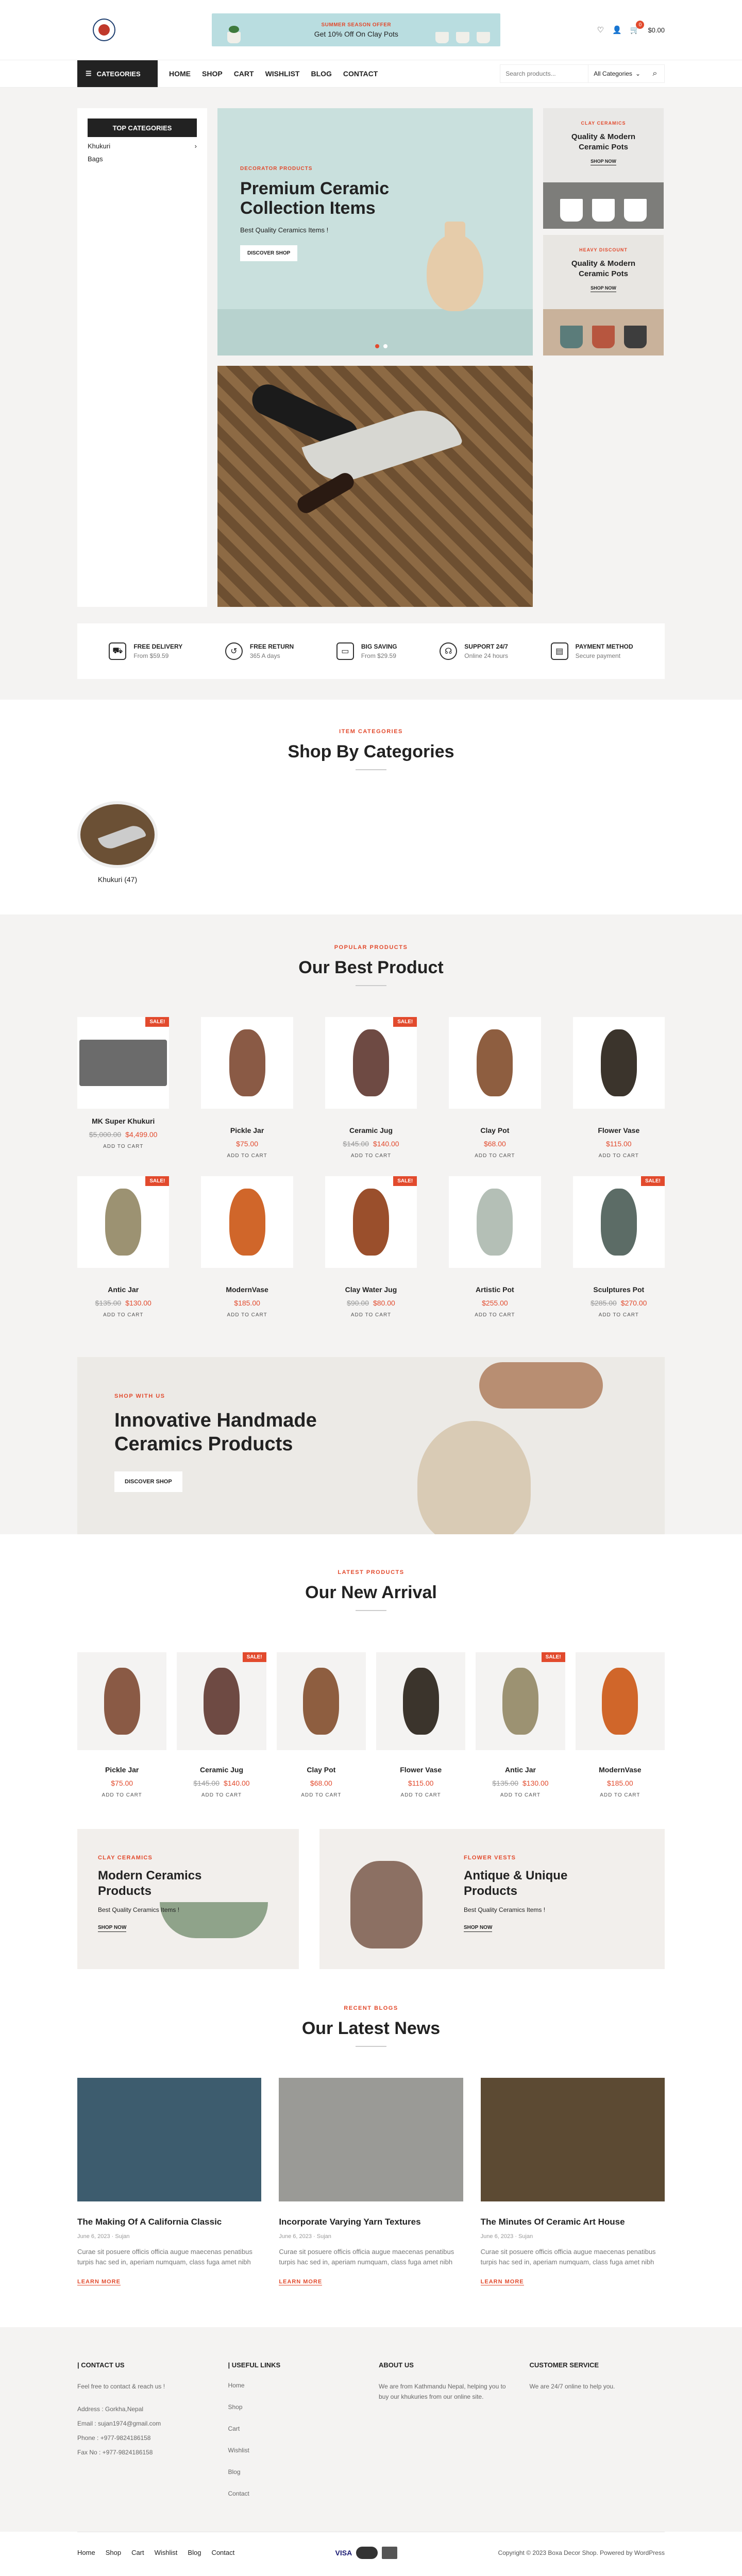 The height and width of the screenshot is (2576, 742). I want to click on search-button: ⌕, so click(655, 73).